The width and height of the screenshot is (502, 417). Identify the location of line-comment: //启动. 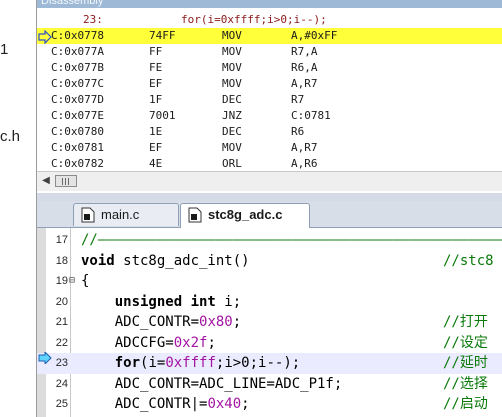
(465, 404).